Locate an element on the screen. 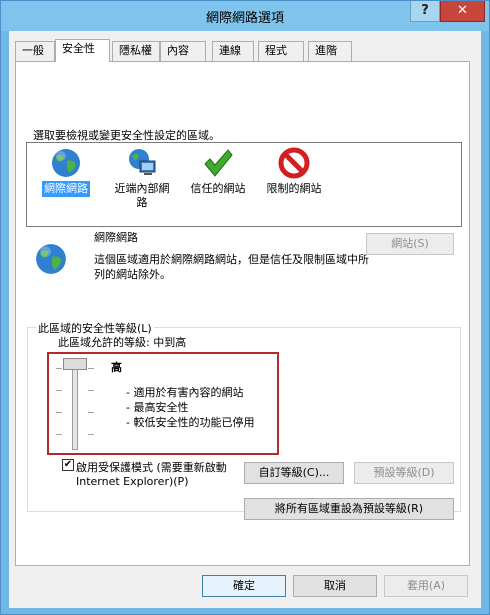 The width and height of the screenshot is (490, 615). intranet-icon is located at coordinates (142, 162).